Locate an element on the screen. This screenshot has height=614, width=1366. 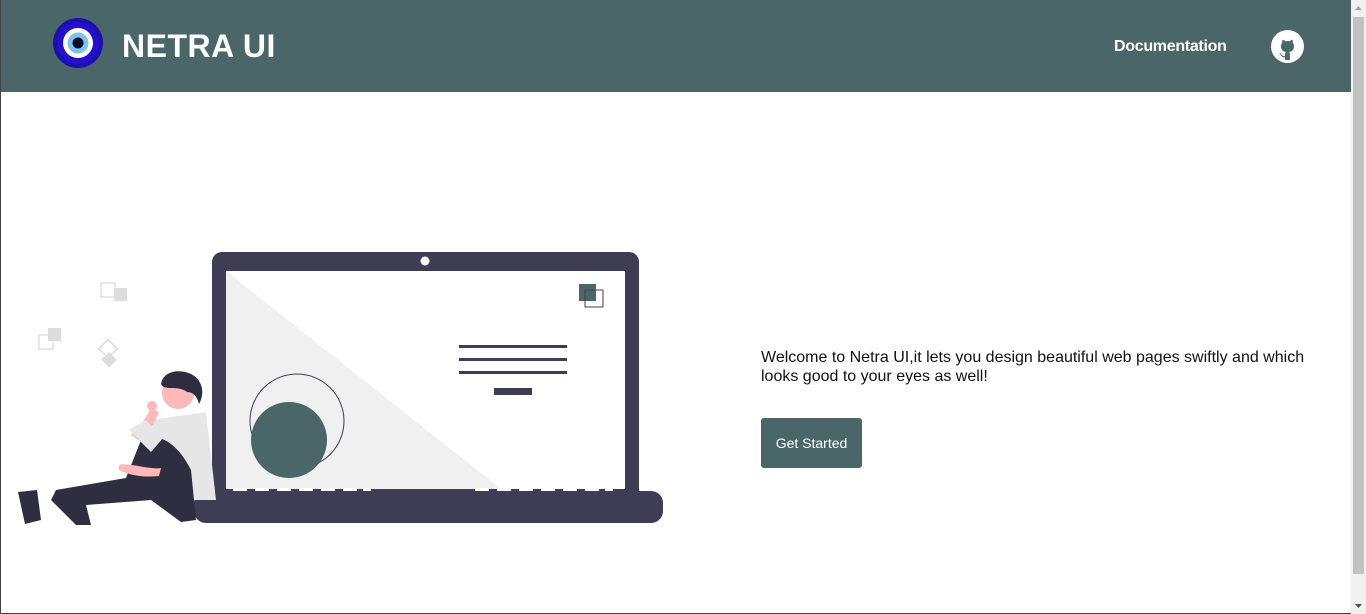
scroll-up-icon is located at coordinates (1358, 8).